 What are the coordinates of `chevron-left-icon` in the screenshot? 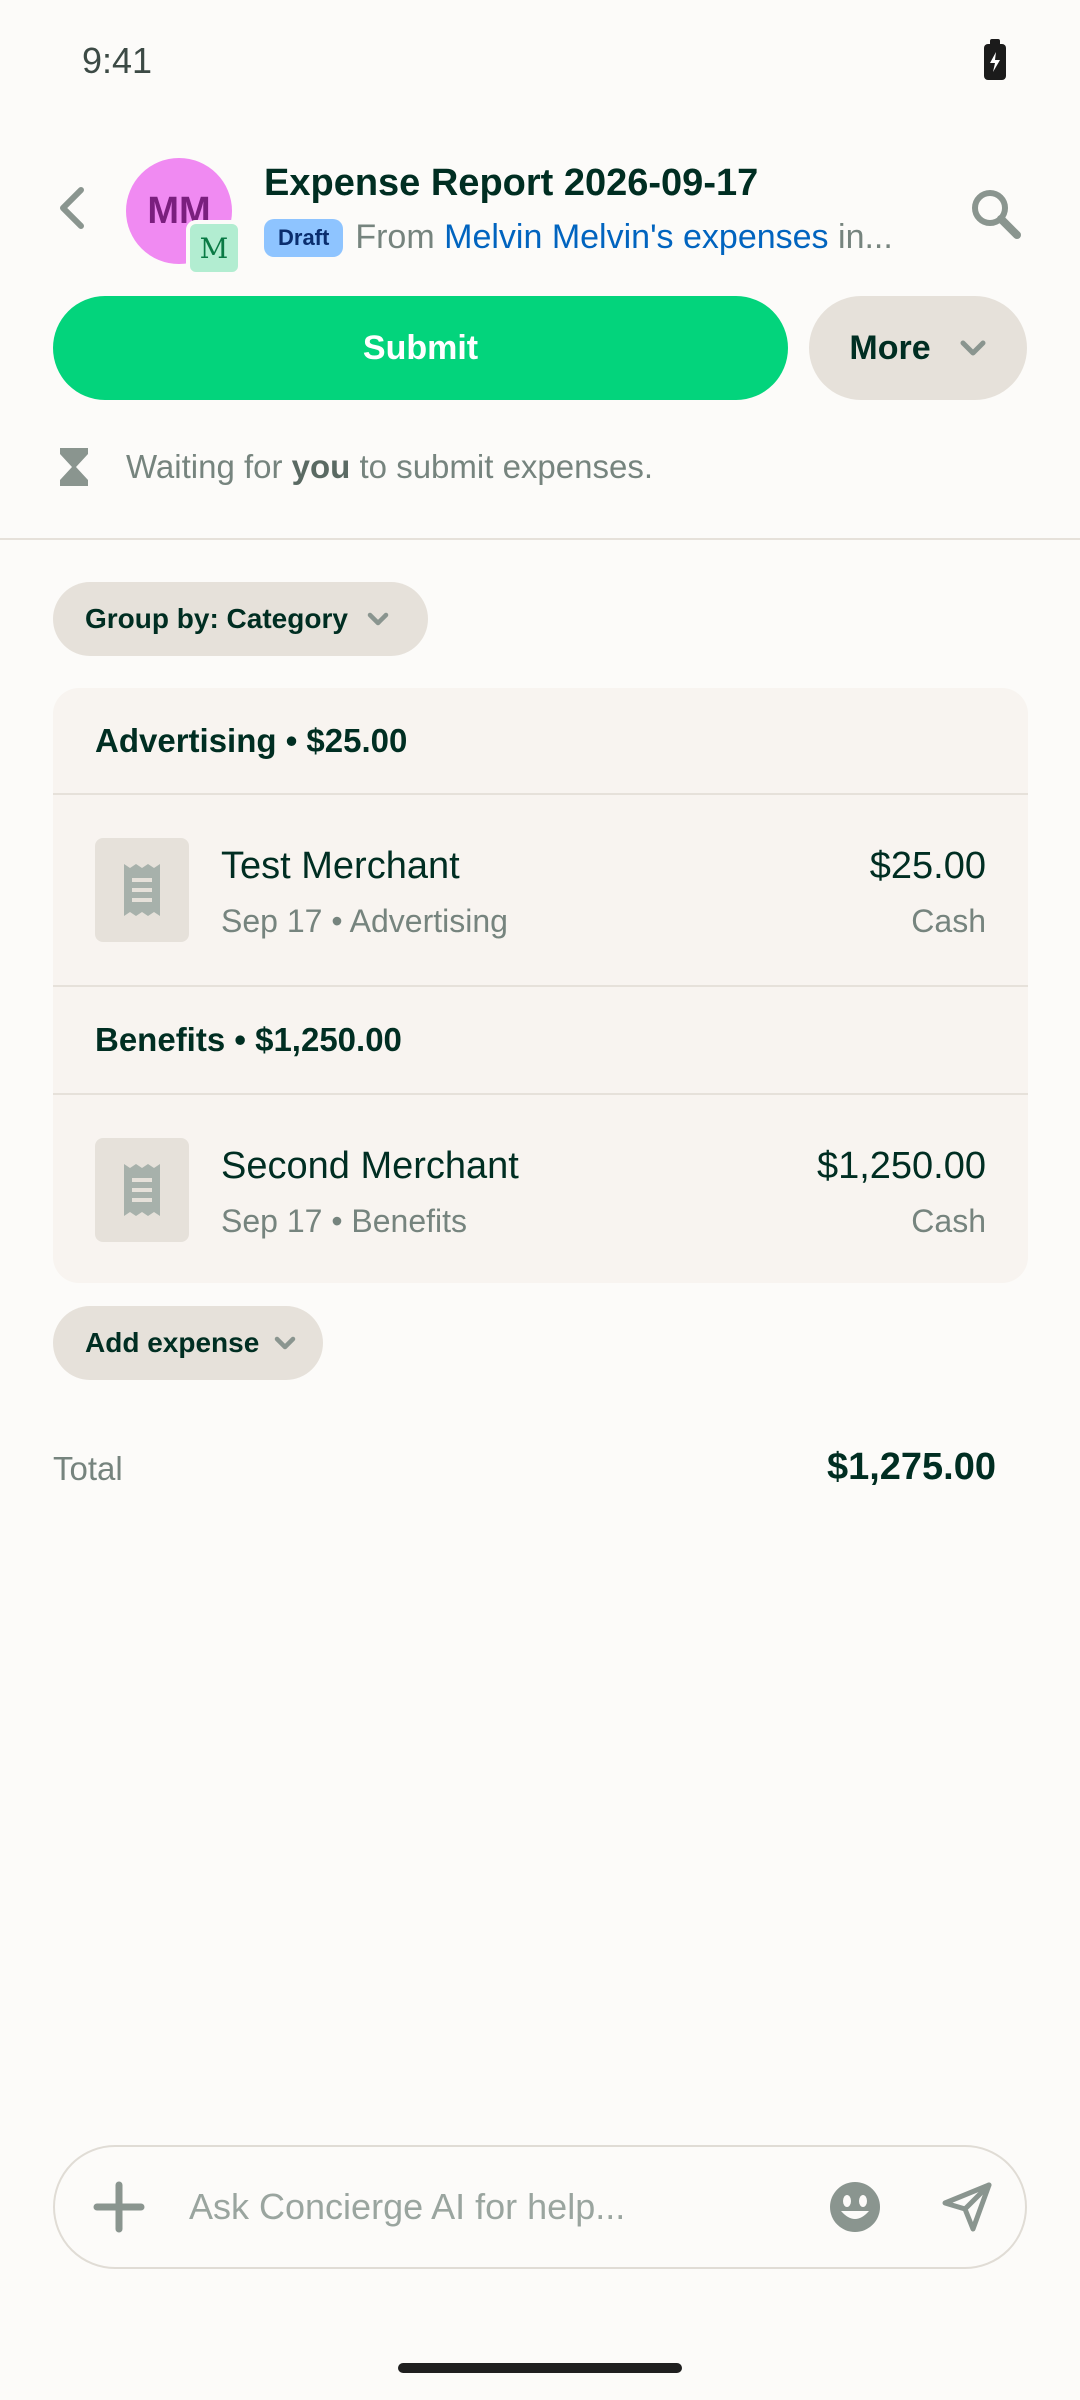 It's located at (72, 208).